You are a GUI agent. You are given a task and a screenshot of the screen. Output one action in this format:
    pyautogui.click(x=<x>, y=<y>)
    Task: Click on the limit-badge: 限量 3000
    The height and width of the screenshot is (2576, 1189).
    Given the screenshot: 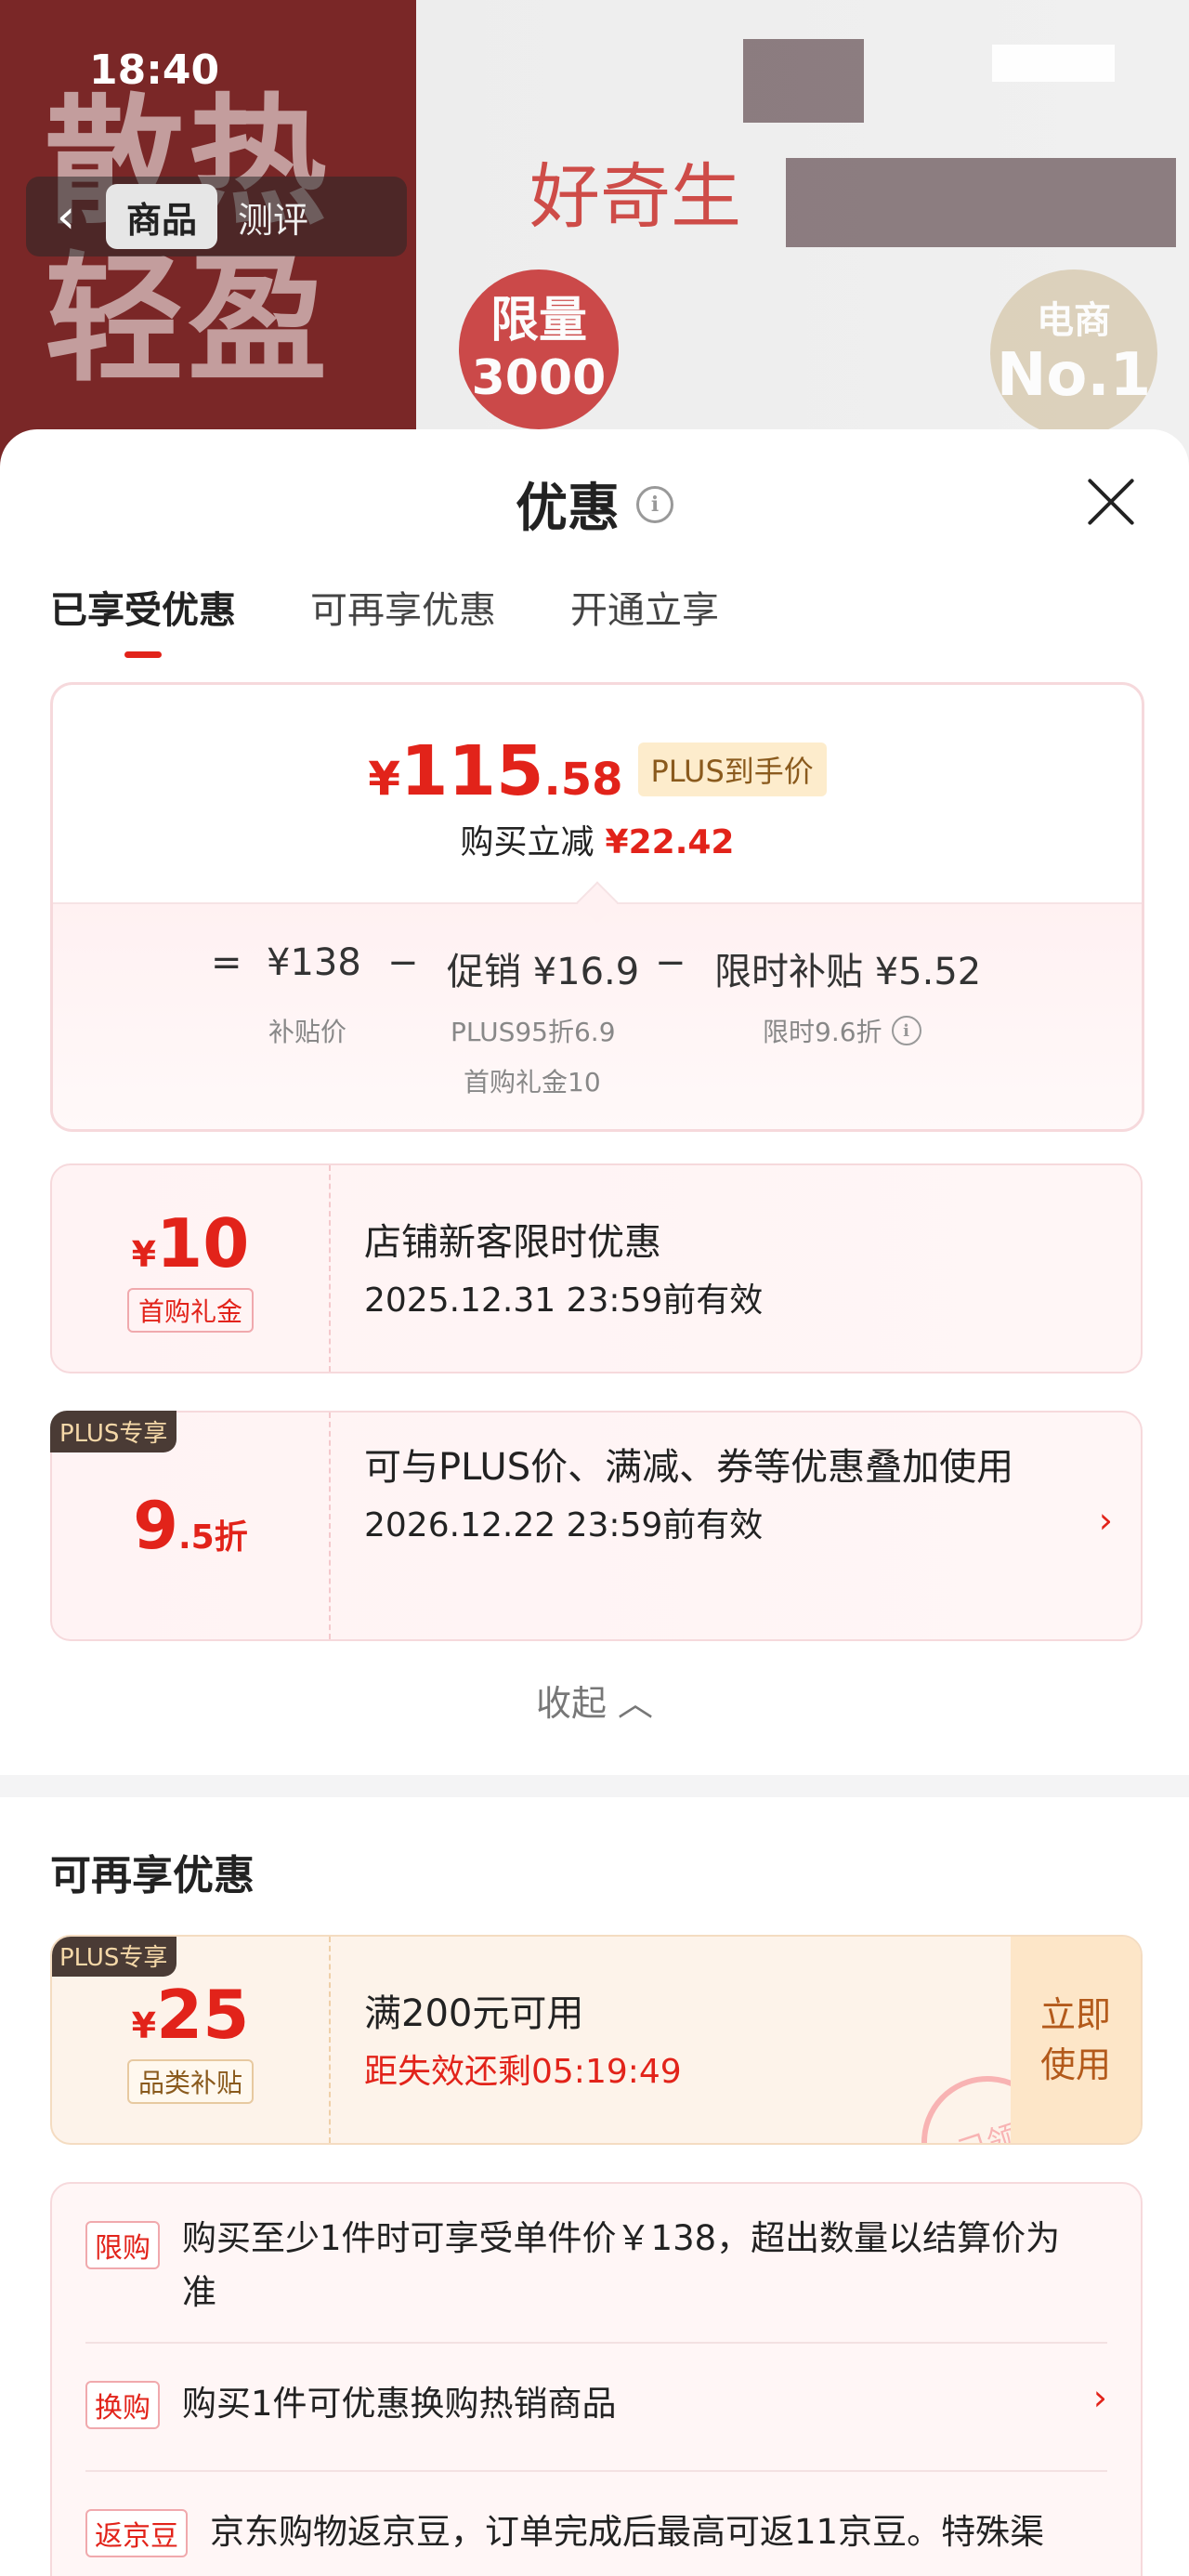 What is the action you would take?
    pyautogui.click(x=539, y=349)
    